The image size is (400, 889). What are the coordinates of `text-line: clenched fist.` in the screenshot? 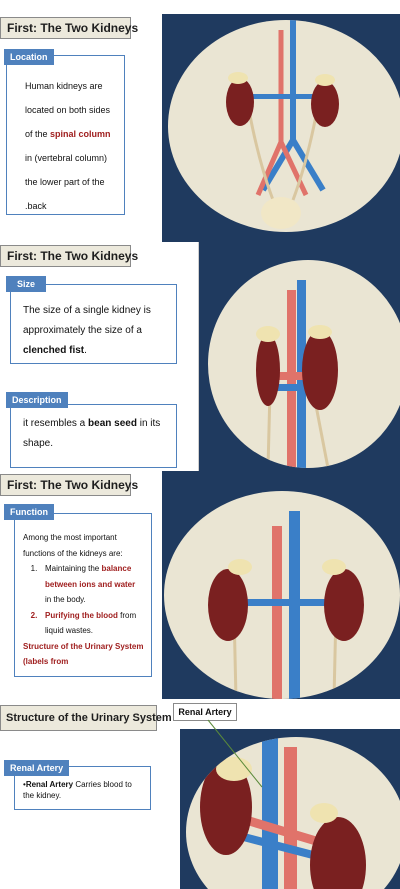 It's located at (55, 350).